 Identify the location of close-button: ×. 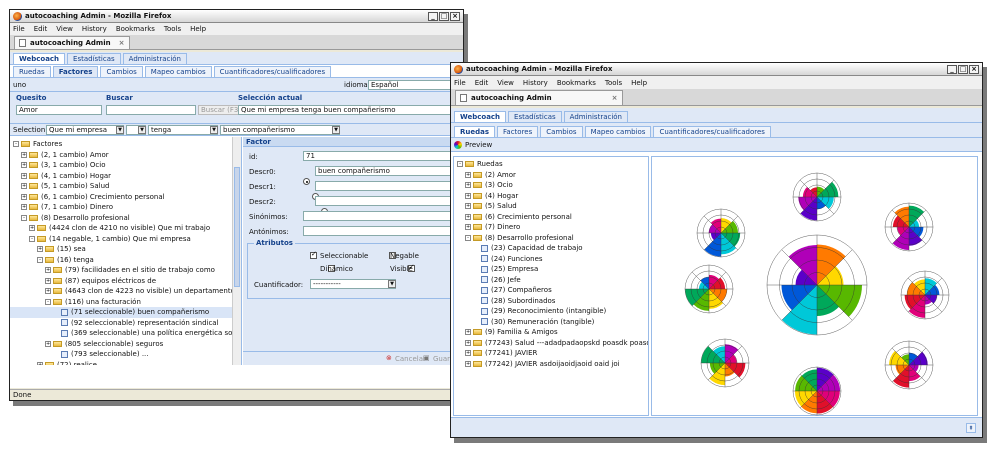
(974, 69).